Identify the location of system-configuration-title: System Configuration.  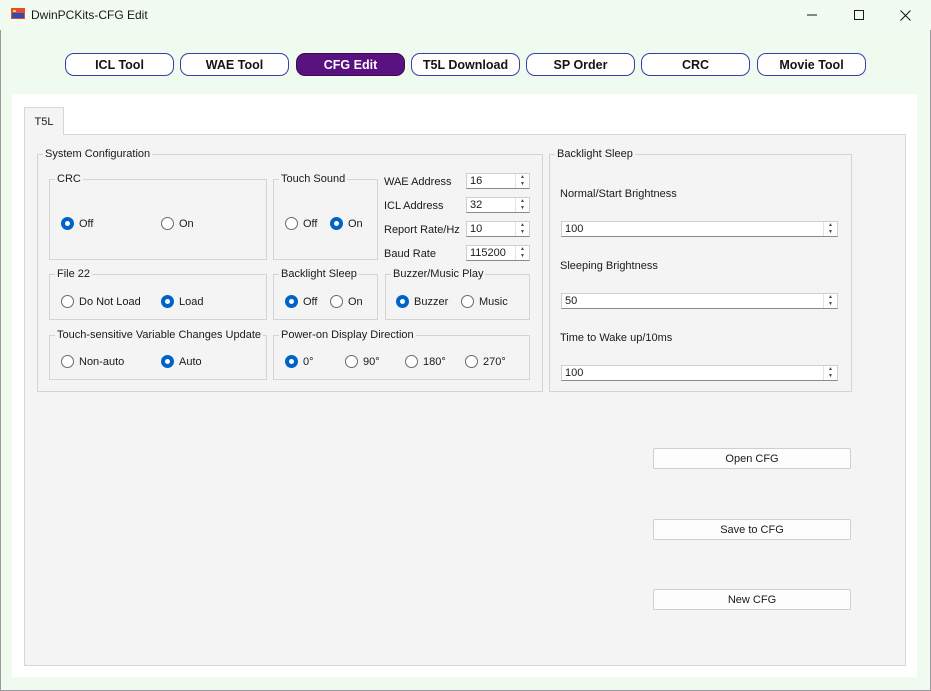
(98, 154).